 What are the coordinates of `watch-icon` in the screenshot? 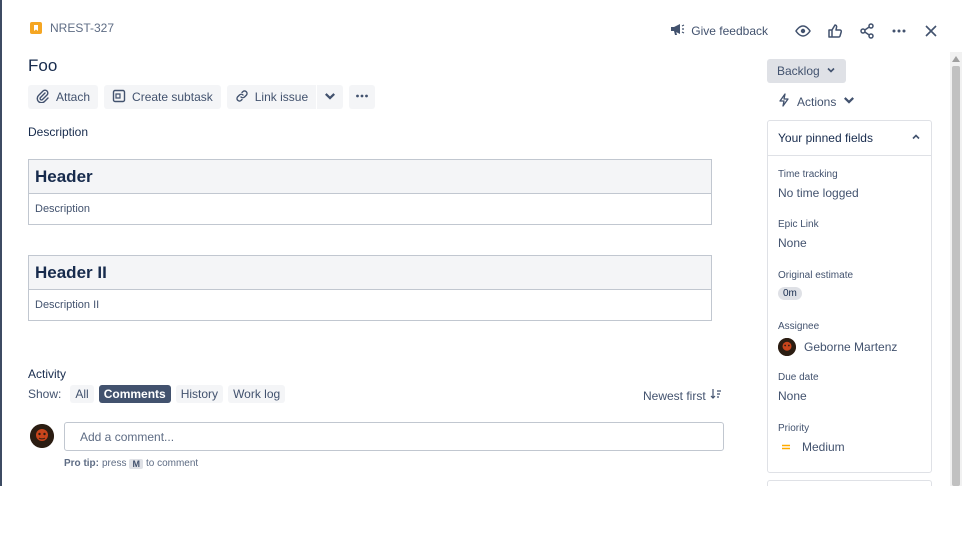 It's located at (803, 31).